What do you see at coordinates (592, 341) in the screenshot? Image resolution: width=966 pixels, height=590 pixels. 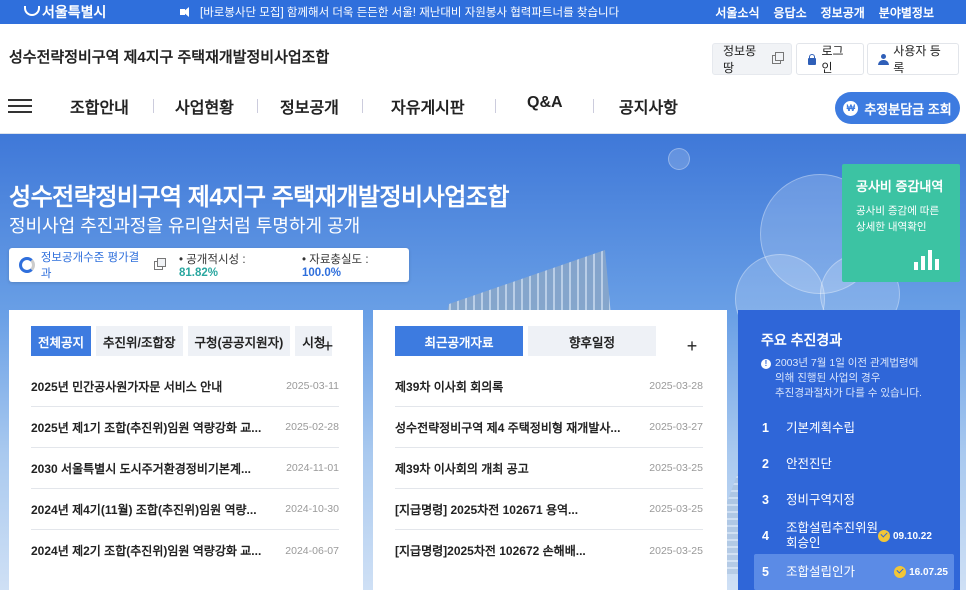 I see `tab-upcoming-schedule: 향후일정` at bounding box center [592, 341].